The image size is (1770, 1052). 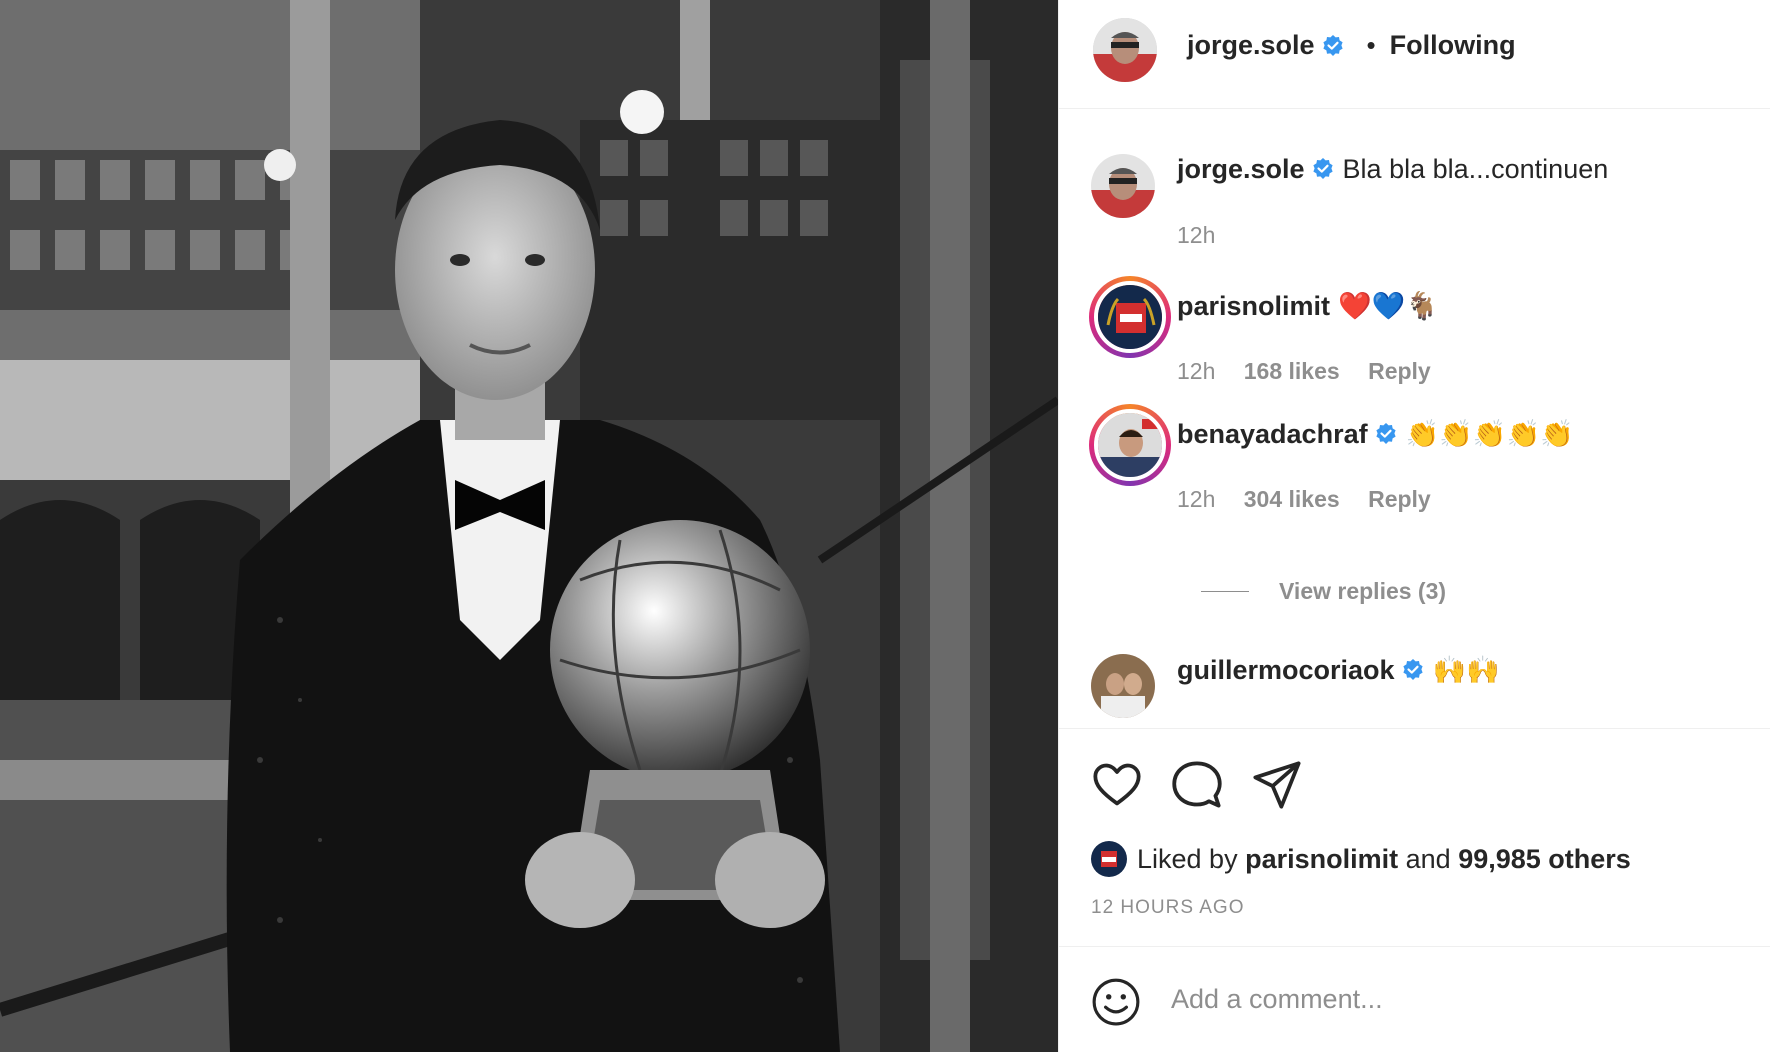 I want to click on caption-text-row: jorge.sole Bla bla bla...continuen, so click(x=1392, y=169).